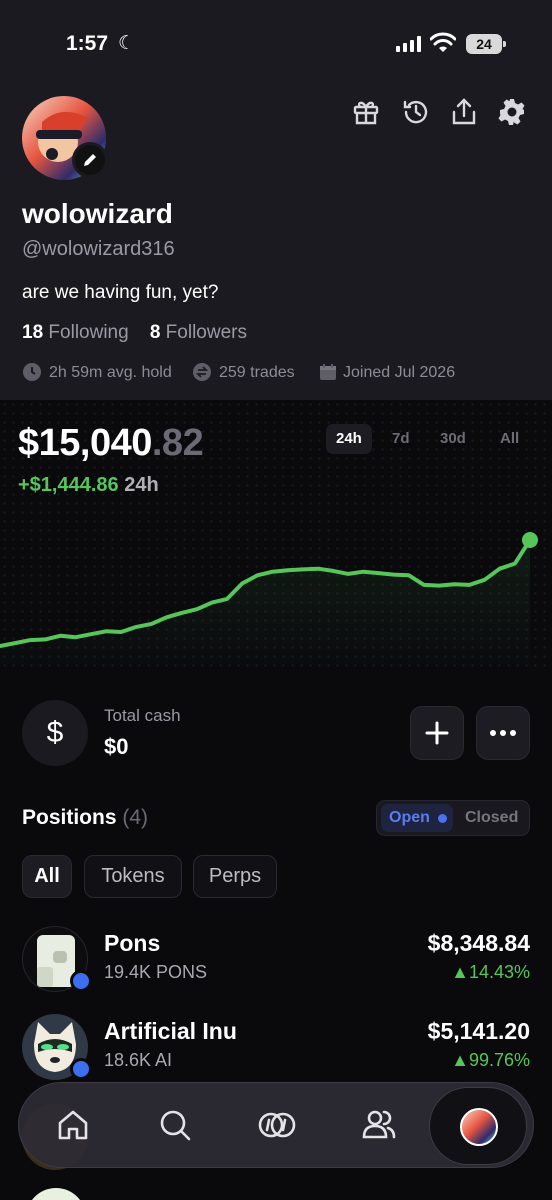 The width and height of the screenshot is (552, 1200). Describe the element at coordinates (490, 972) in the screenshot. I see `position-change: ▲14.43%` at that location.